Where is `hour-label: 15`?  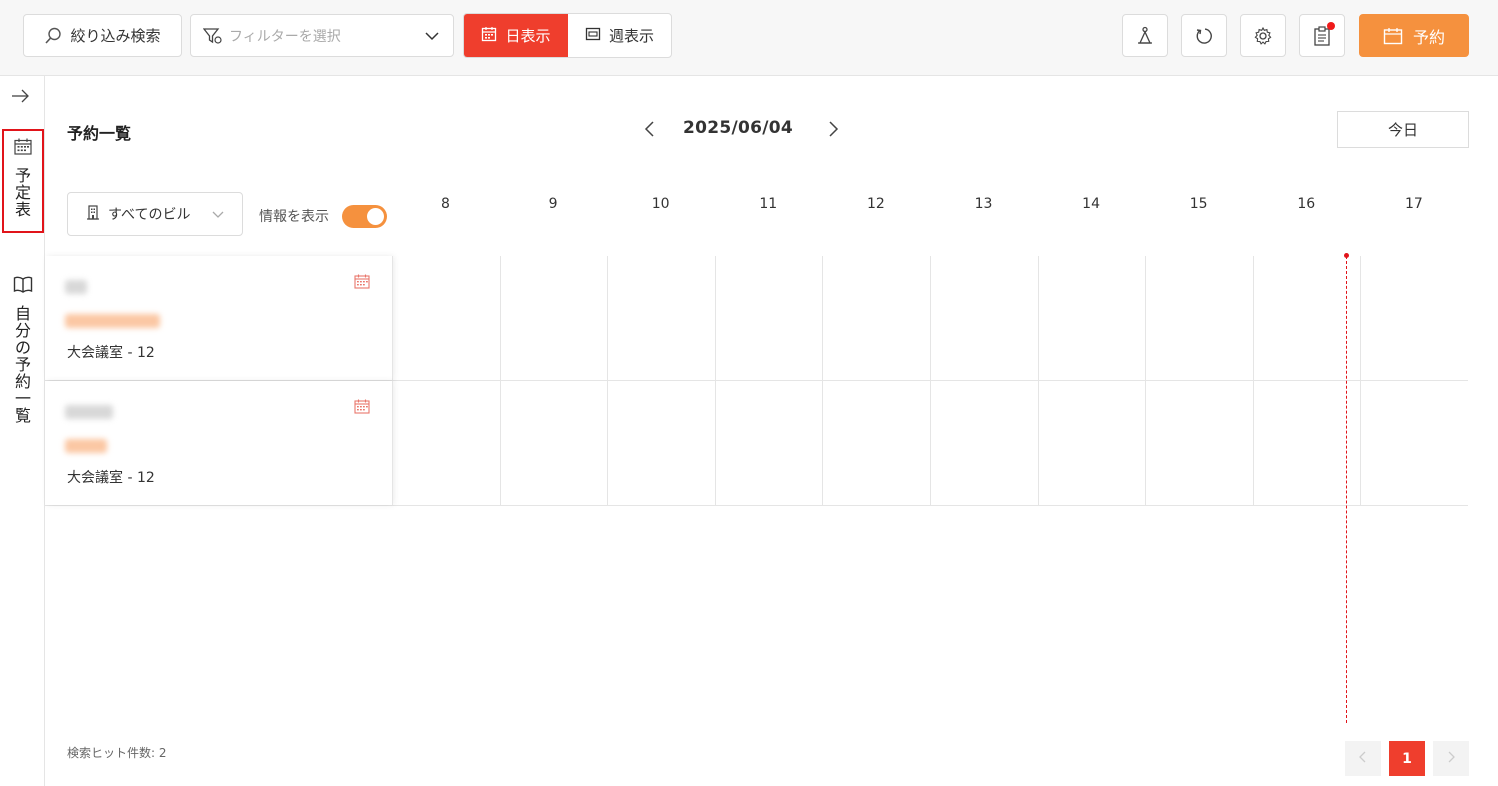
hour-label: 15 is located at coordinates (1198, 204).